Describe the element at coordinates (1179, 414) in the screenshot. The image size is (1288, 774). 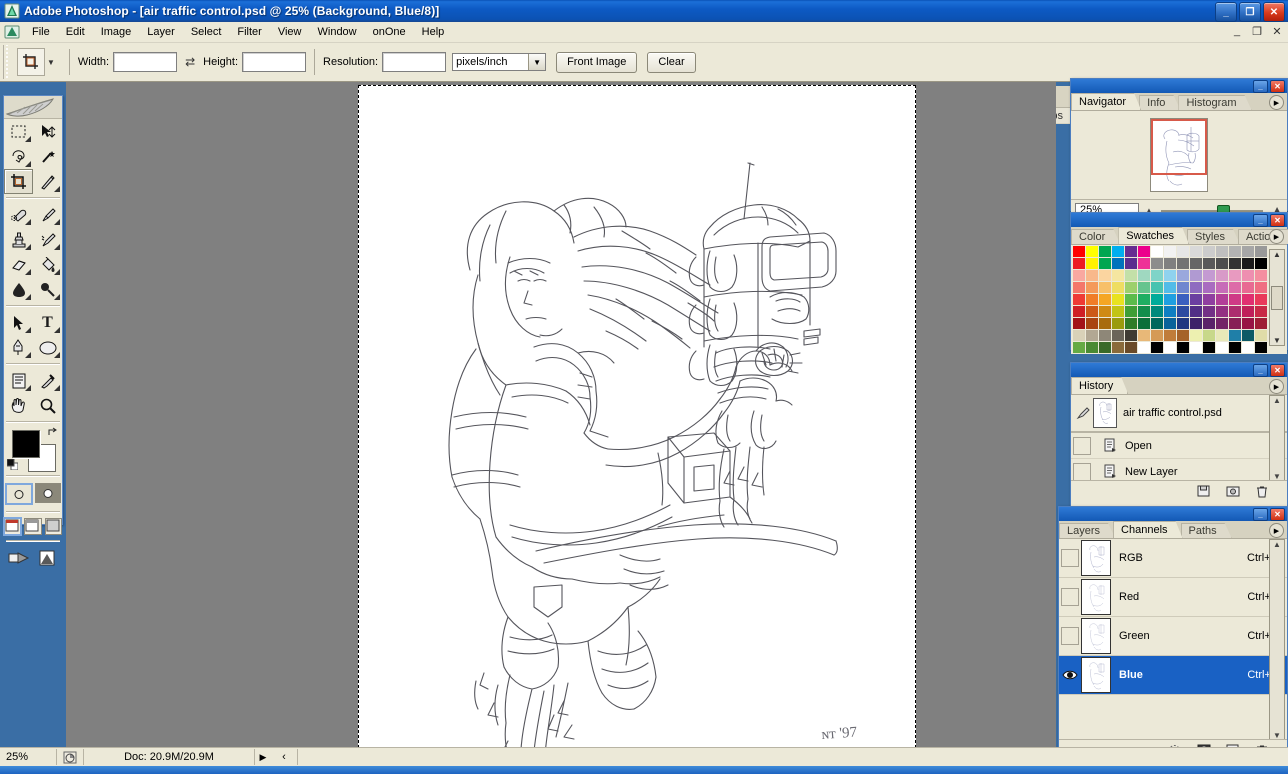
I see `history-snapshot-row: air traffic control.psd` at that location.